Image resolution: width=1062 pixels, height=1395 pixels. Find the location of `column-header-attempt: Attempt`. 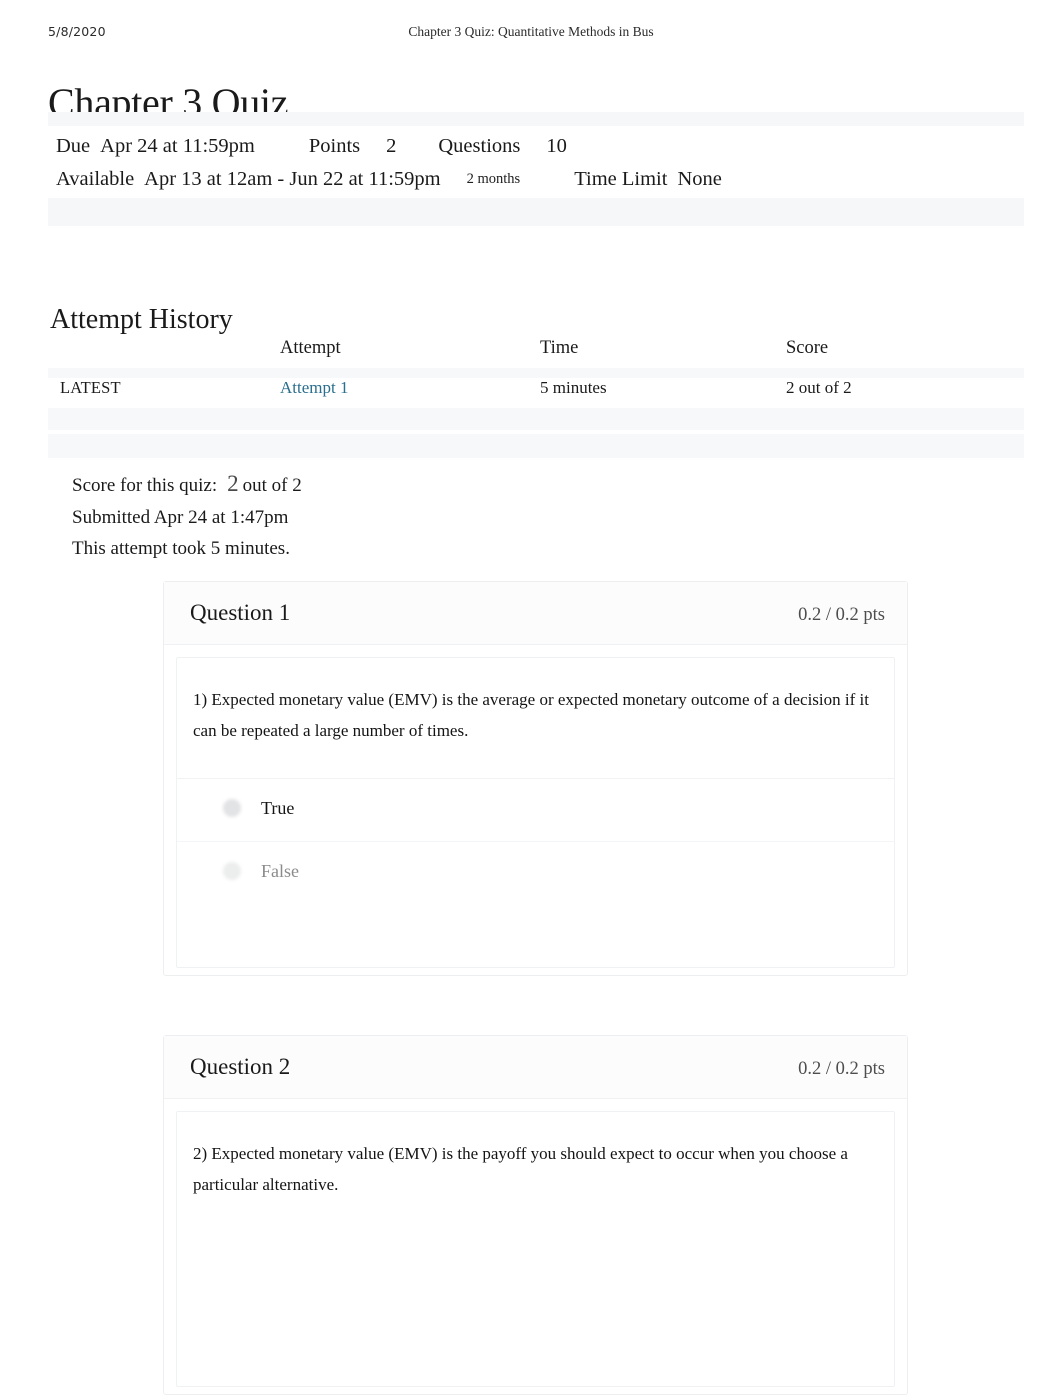

column-header-attempt: Attempt is located at coordinates (310, 348).